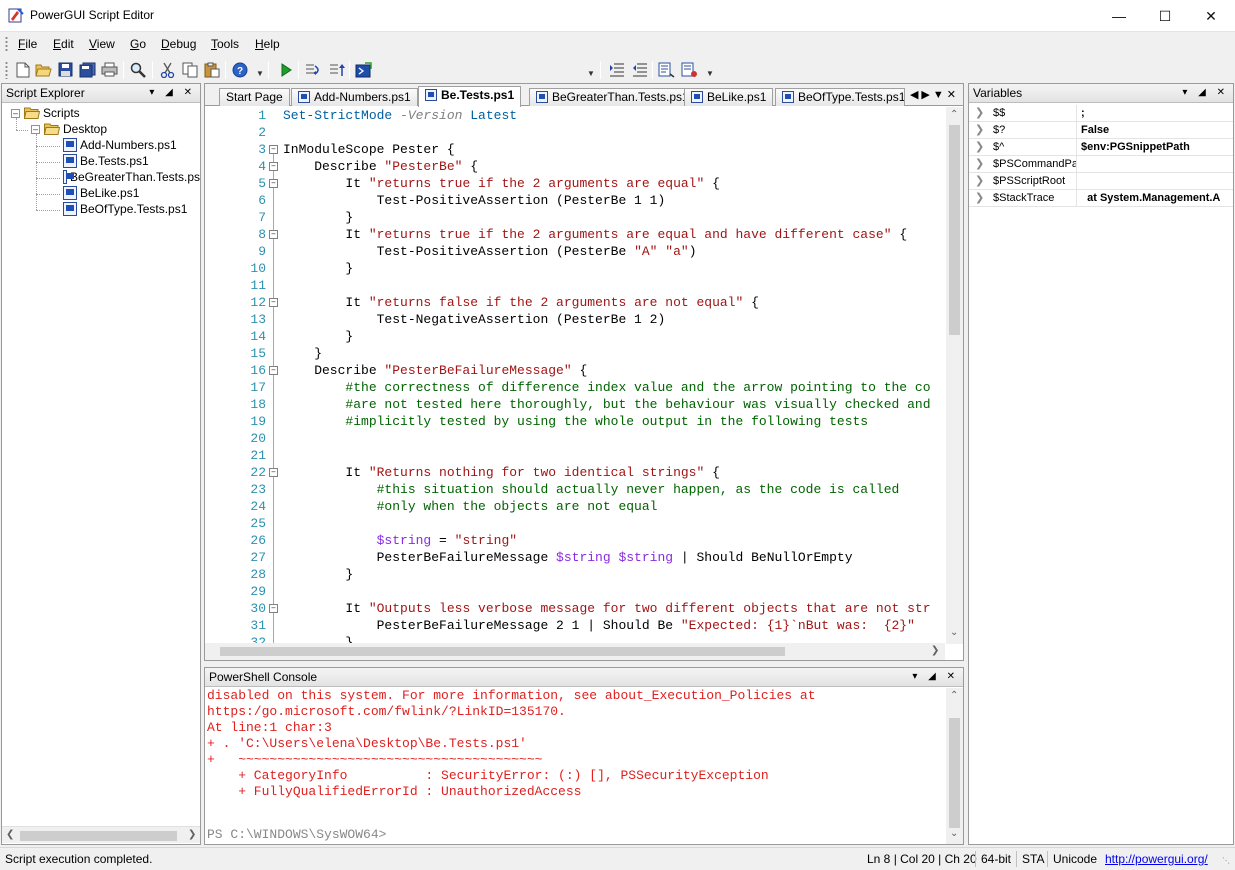  Describe the element at coordinates (312, 69) in the screenshot. I see `step-icon` at that location.